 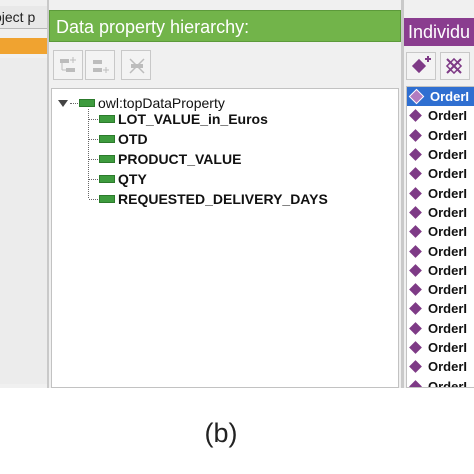 I want to click on add-individual-icon, so click(x=421, y=65).